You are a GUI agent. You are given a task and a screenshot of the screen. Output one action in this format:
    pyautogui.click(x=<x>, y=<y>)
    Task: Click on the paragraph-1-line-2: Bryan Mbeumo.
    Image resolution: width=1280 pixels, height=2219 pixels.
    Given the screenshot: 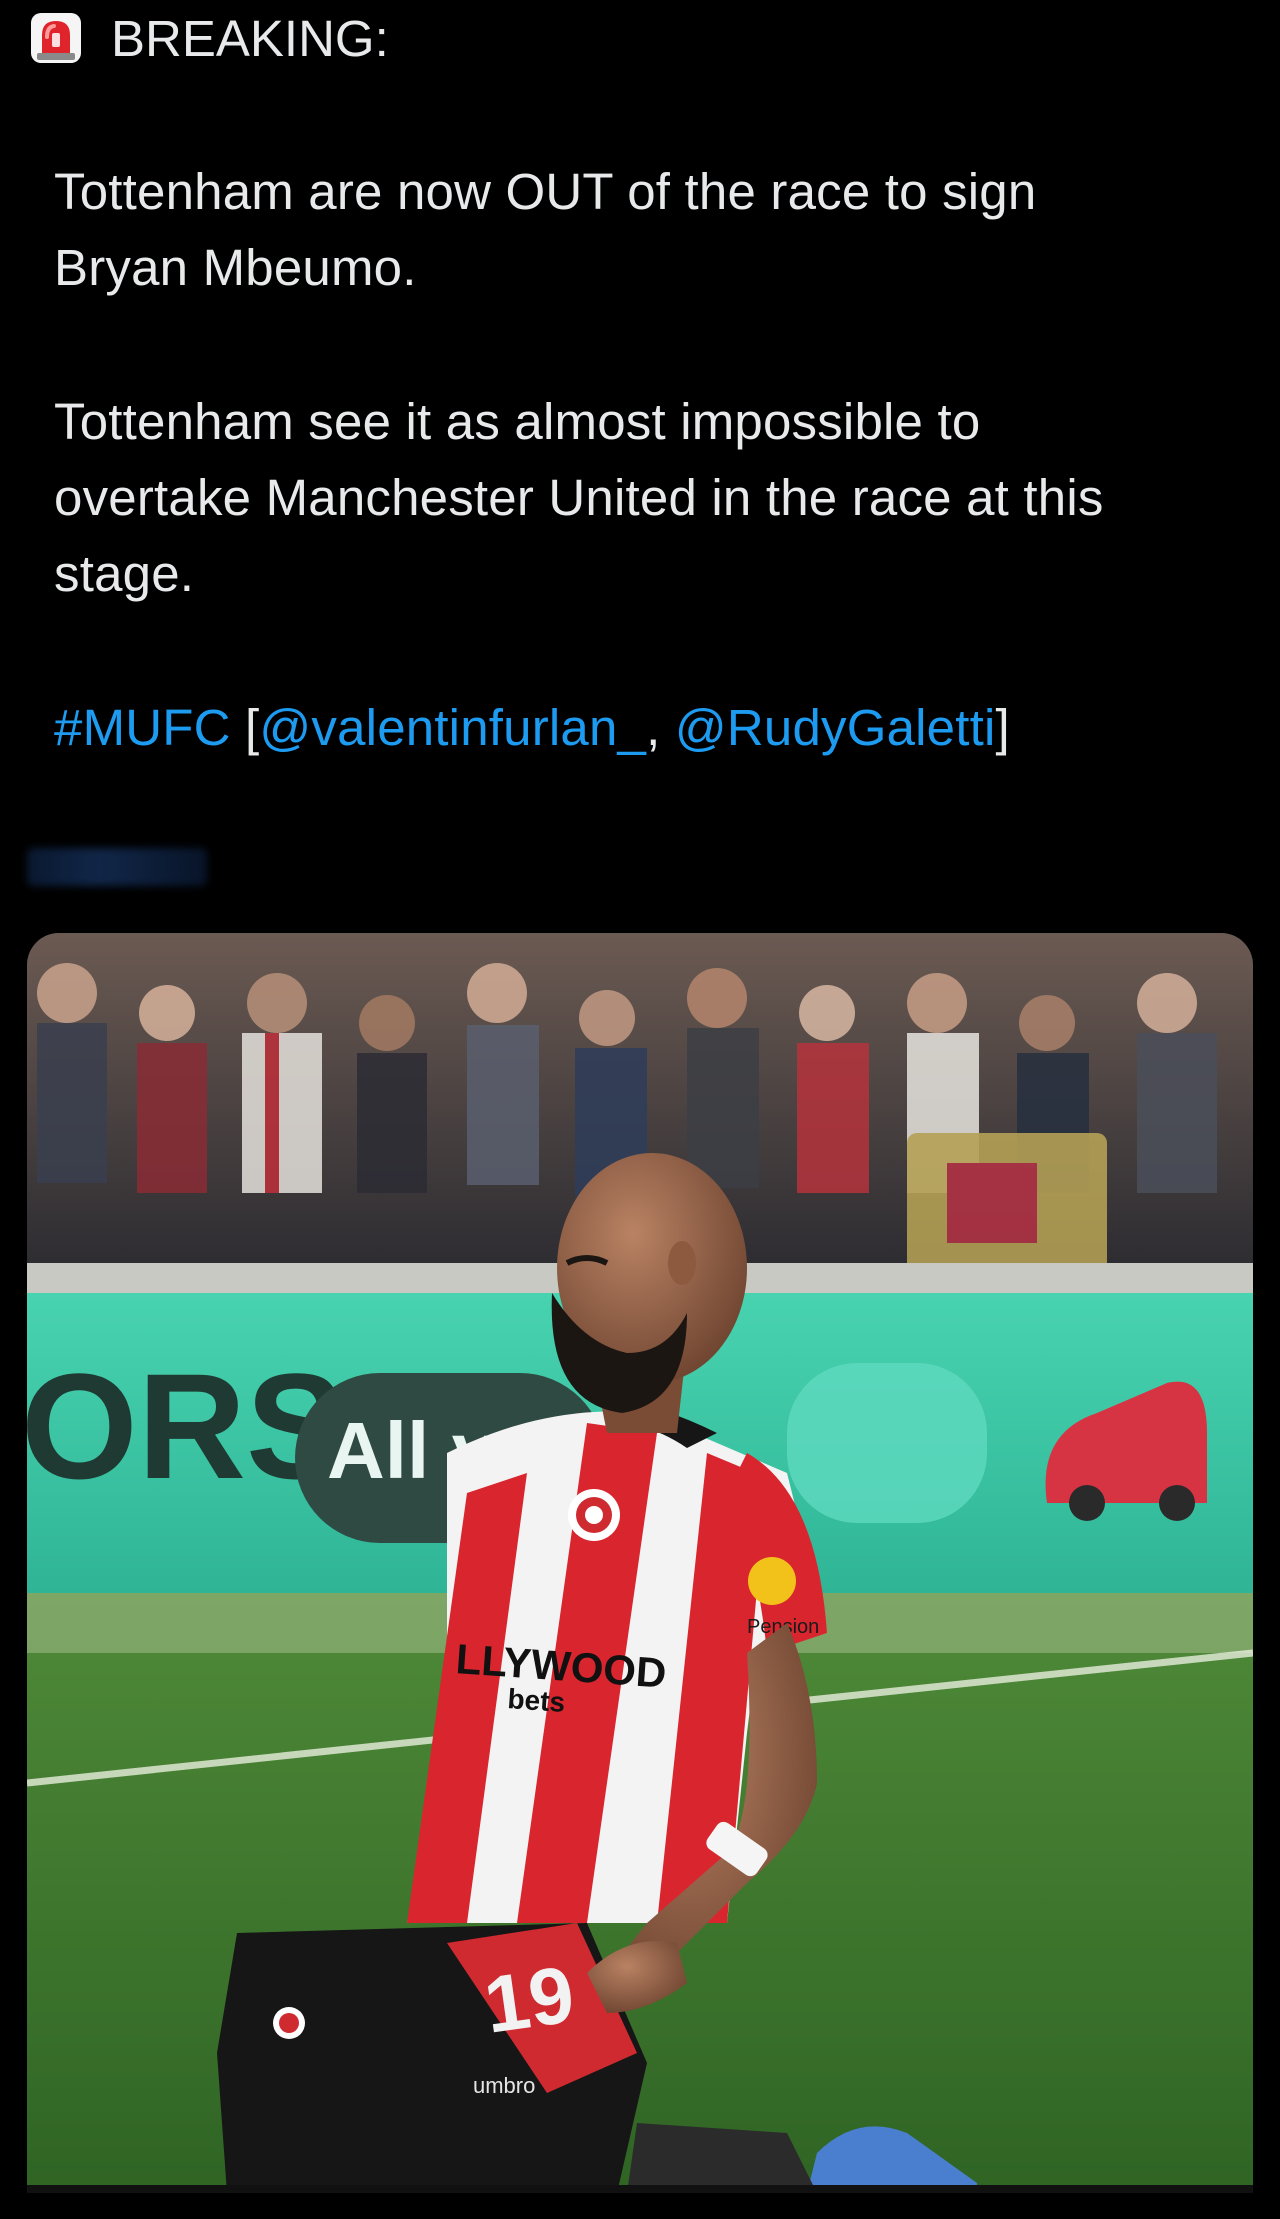 What is the action you would take?
    pyautogui.click(x=235, y=267)
    